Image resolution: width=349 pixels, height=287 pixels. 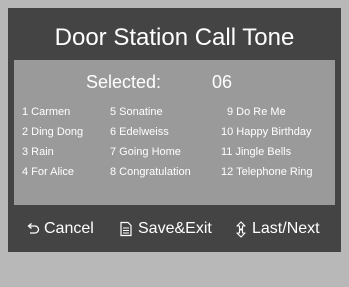 I want to click on footer-bar: Cancel Save&Exit Last/Next, so click(x=174, y=231).